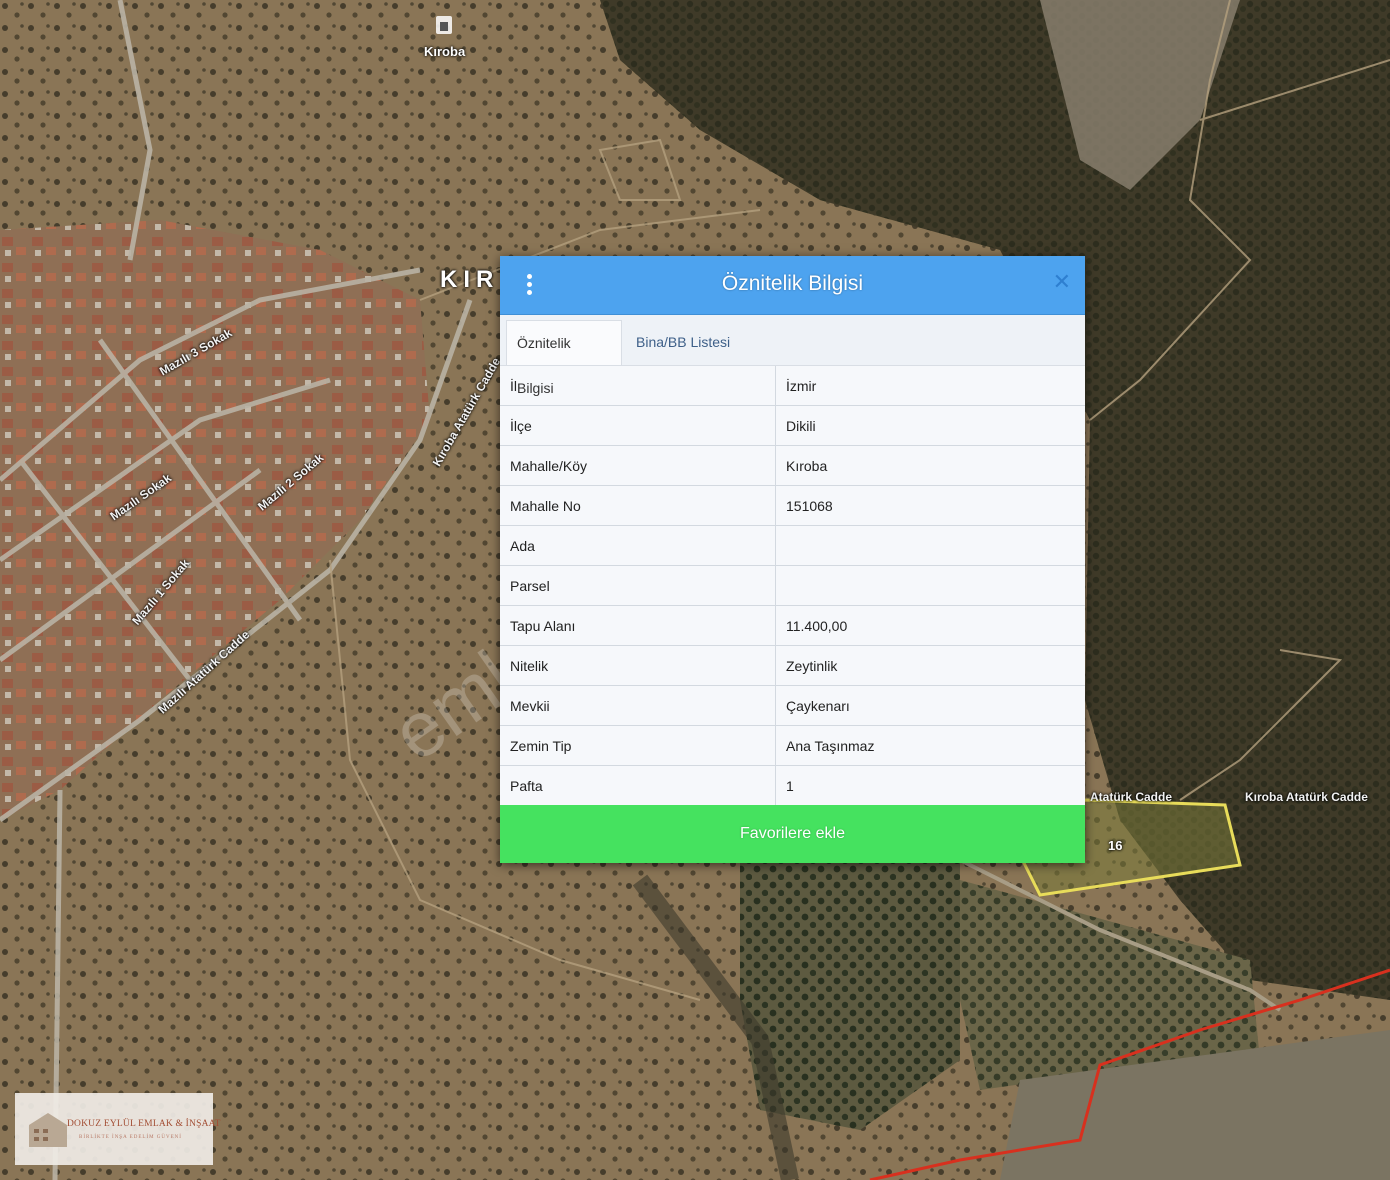  I want to click on table-row: İl İzmir, so click(792, 386).